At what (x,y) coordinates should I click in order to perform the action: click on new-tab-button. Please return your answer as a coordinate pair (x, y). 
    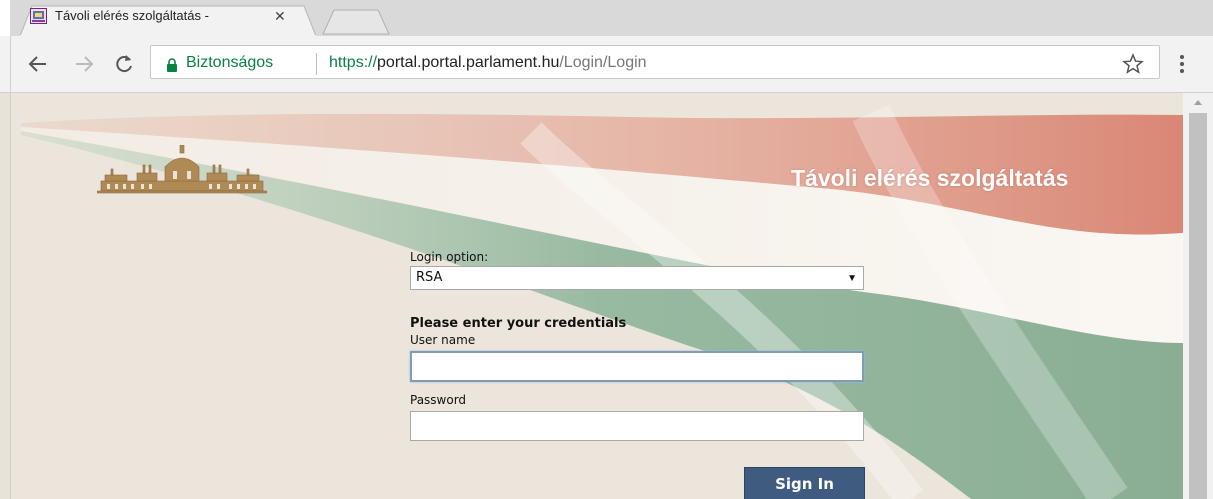
    Looking at the image, I should click on (356, 22).